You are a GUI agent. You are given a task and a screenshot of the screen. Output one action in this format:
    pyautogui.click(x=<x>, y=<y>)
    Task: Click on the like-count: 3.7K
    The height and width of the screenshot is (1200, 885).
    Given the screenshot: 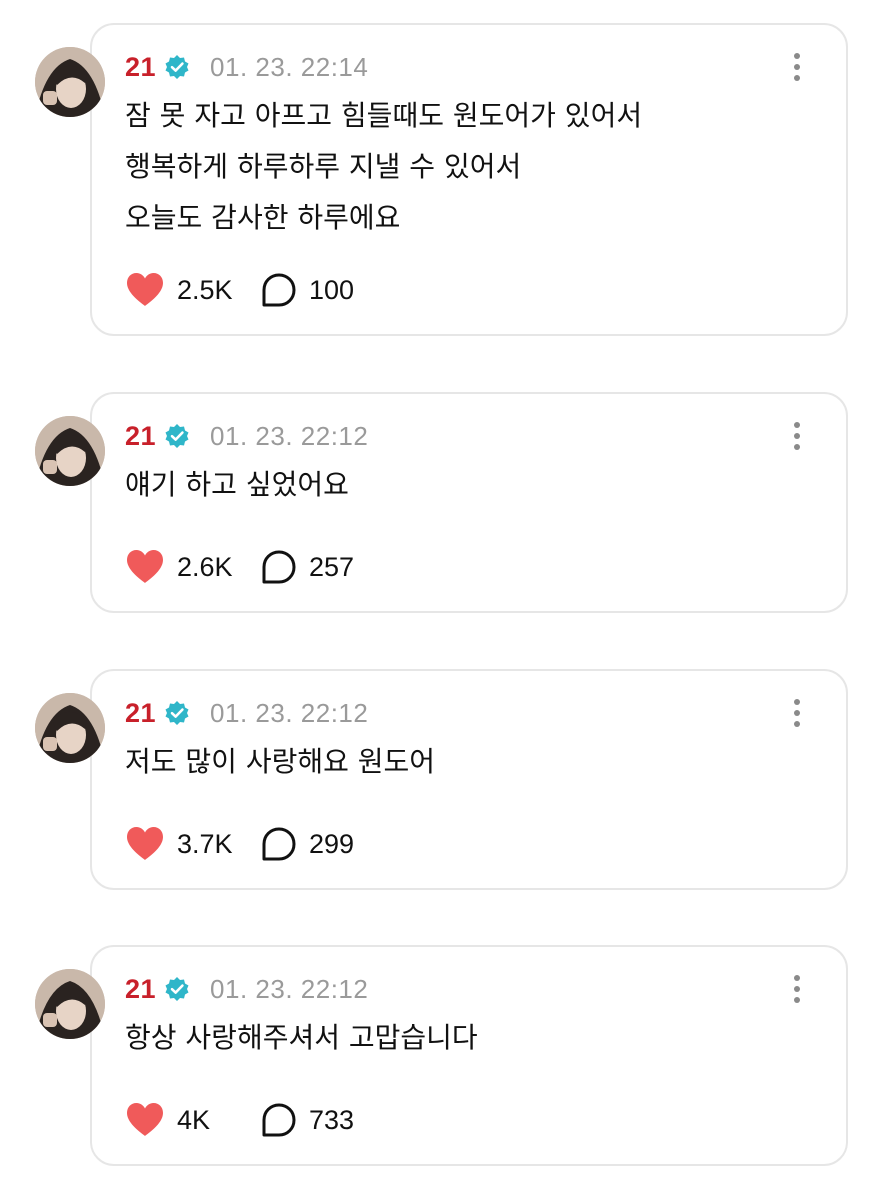 What is the action you would take?
    pyautogui.click(x=205, y=843)
    